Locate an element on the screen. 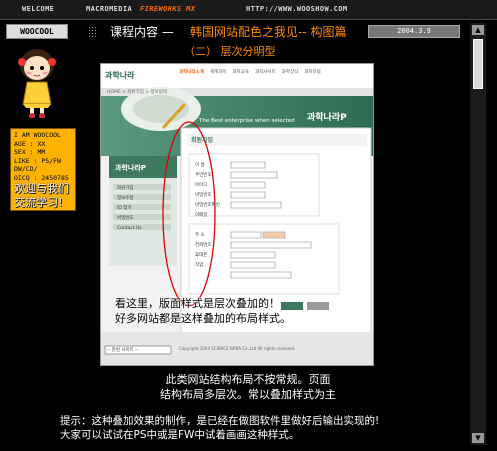  site-url: HTTP://WWW.WOOSHOW.COM is located at coordinates (297, 9).